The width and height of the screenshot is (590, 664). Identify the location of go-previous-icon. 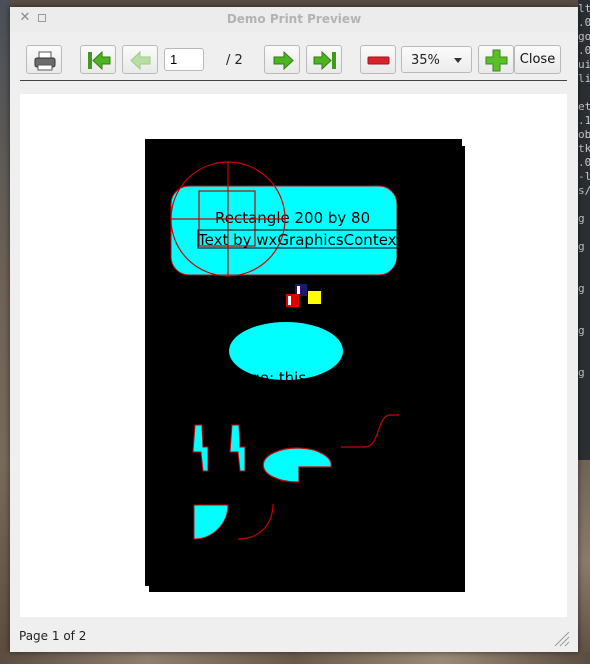
(140, 60).